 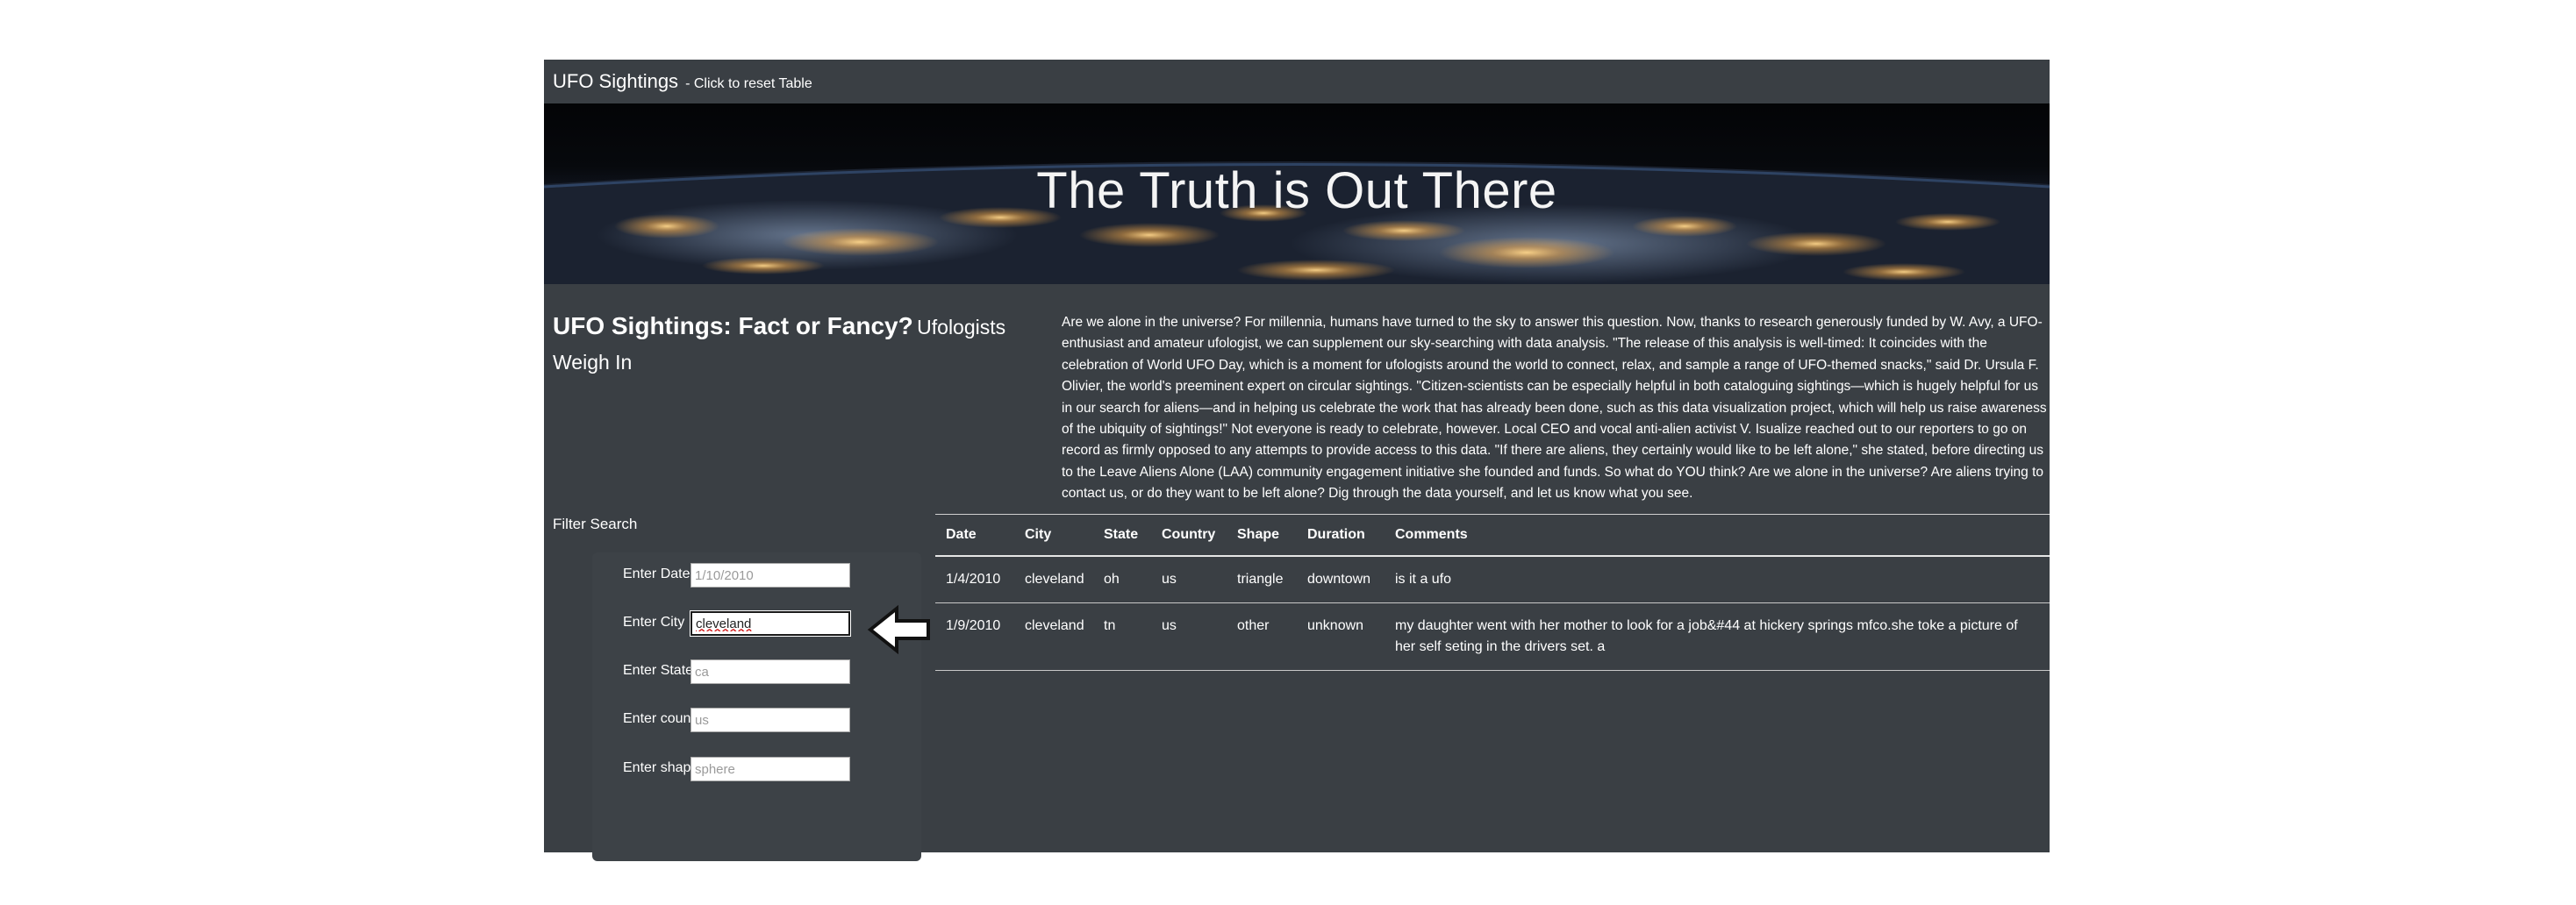 What do you see at coordinates (974, 636) in the screenshot?
I see `cell-date: 1/9/2010` at bounding box center [974, 636].